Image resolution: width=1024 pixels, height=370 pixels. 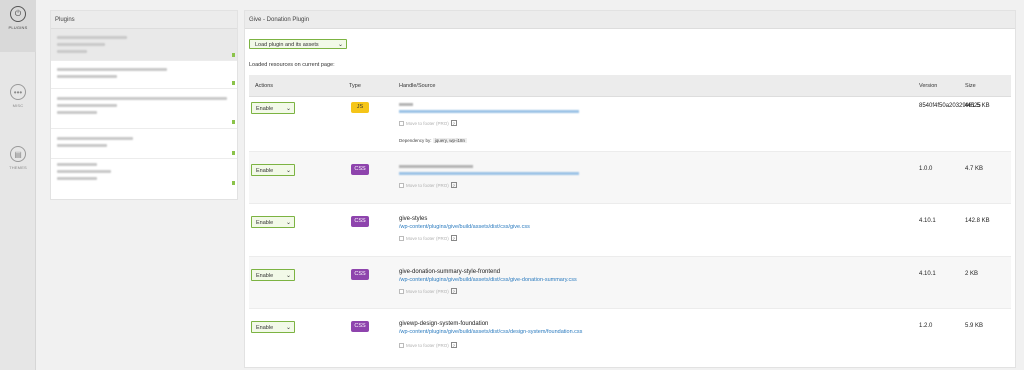 I want to click on size-value: 461.5 KB, so click(x=977, y=106).